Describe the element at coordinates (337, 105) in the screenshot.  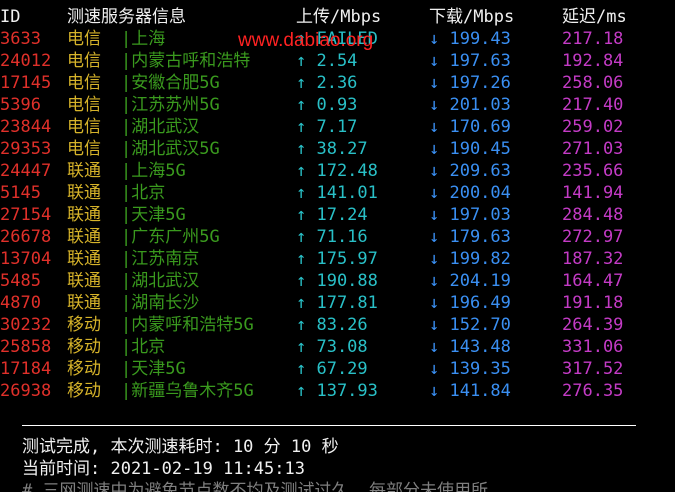
I see `table-row: 5396 电信 |江苏苏州5G ↑ 0.93 ↓ 201.03 217.40` at that location.